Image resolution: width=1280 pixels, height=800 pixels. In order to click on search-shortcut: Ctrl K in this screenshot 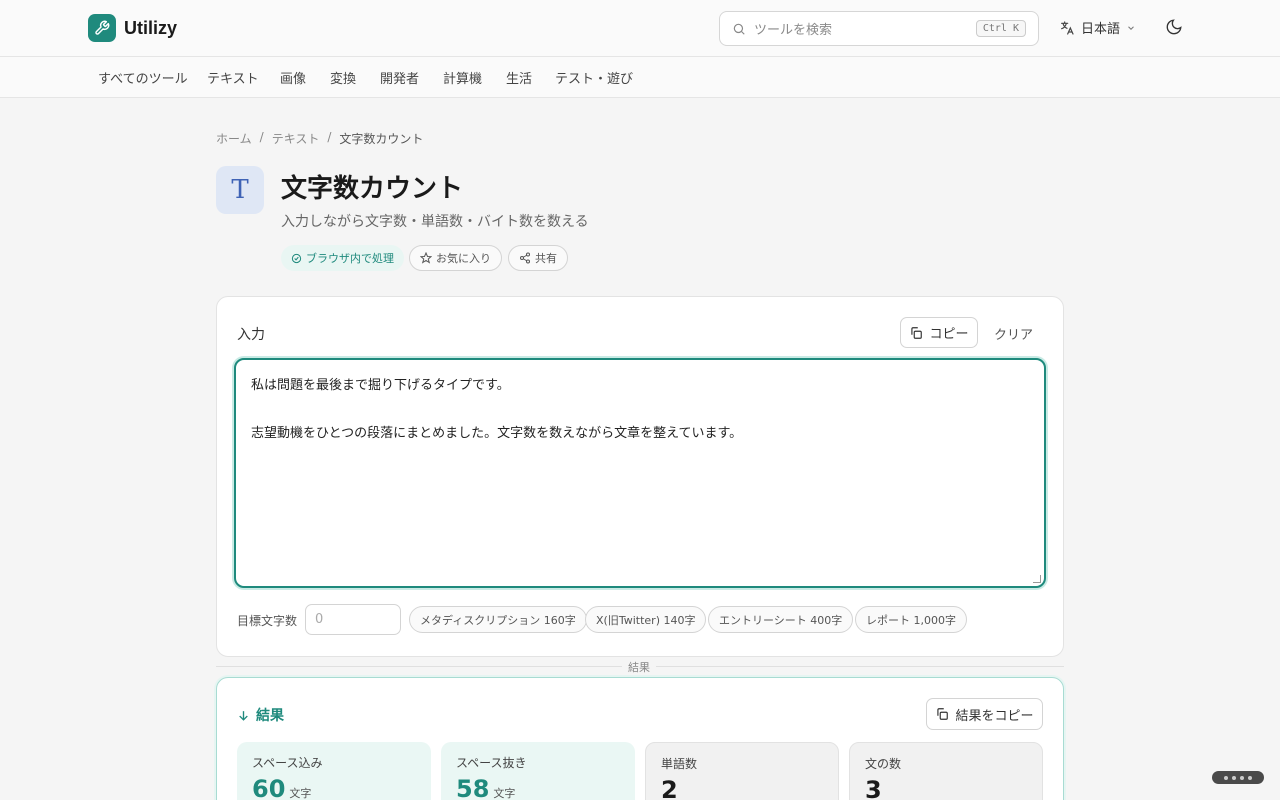, I will do `click(1000, 28)`.